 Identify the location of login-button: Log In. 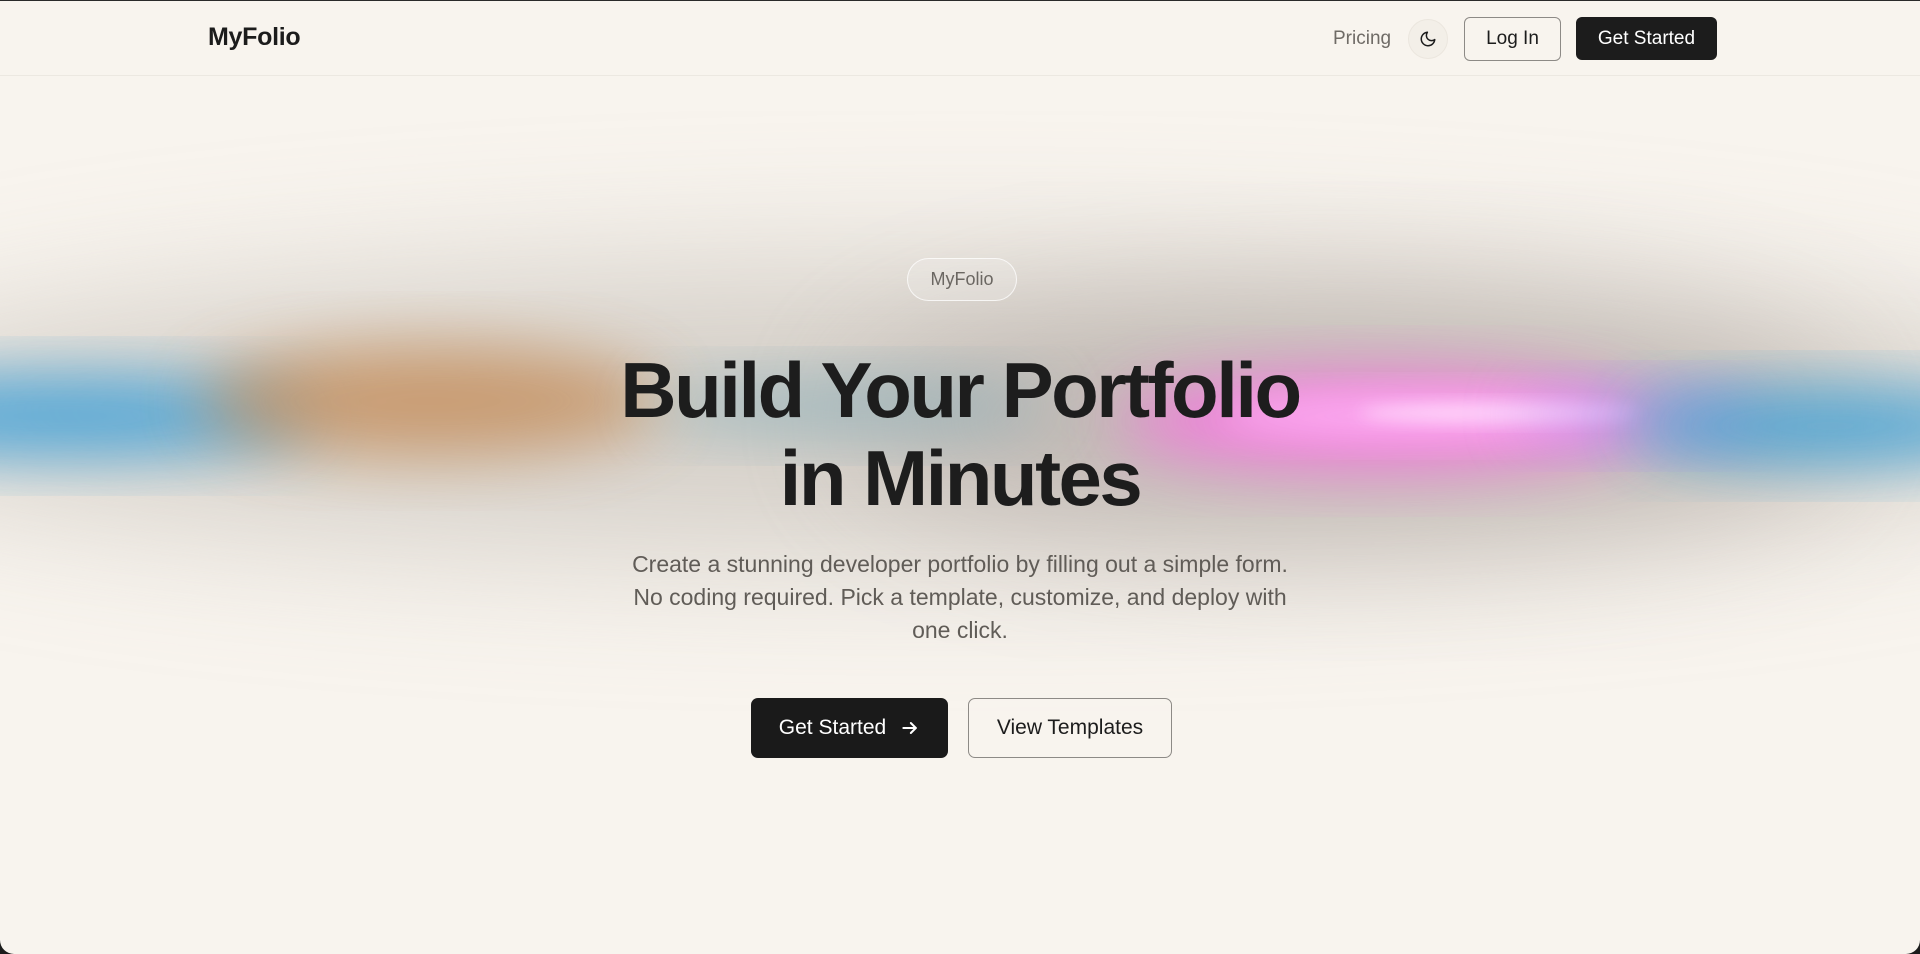
(1512, 39).